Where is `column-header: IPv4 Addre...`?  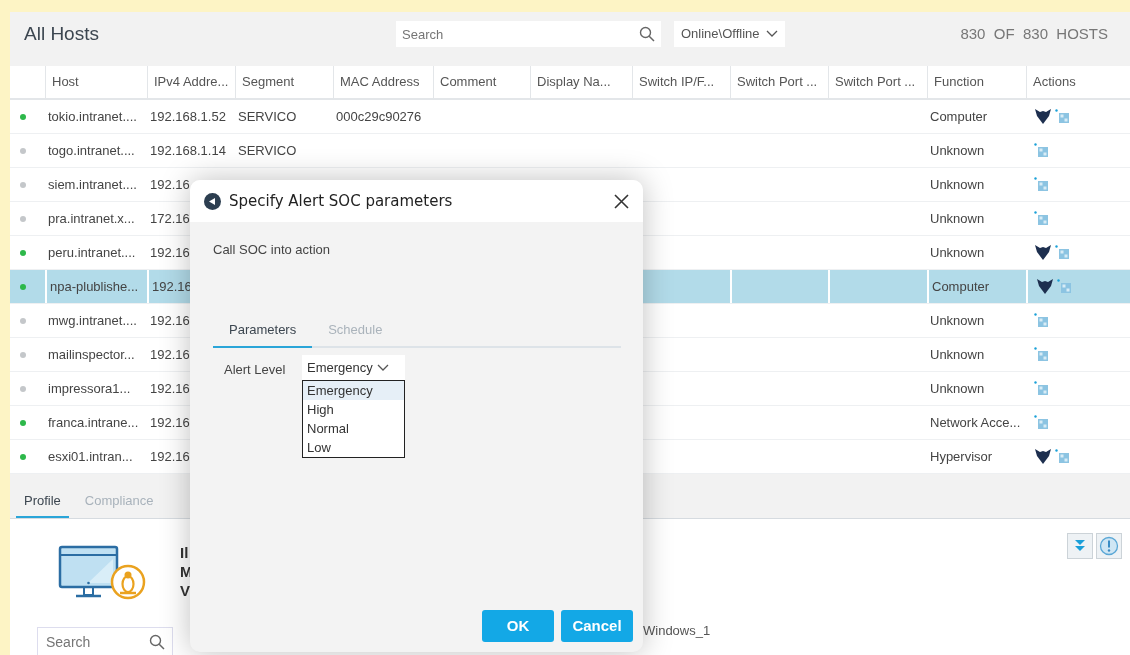 column-header: IPv4 Addre... is located at coordinates (191, 82).